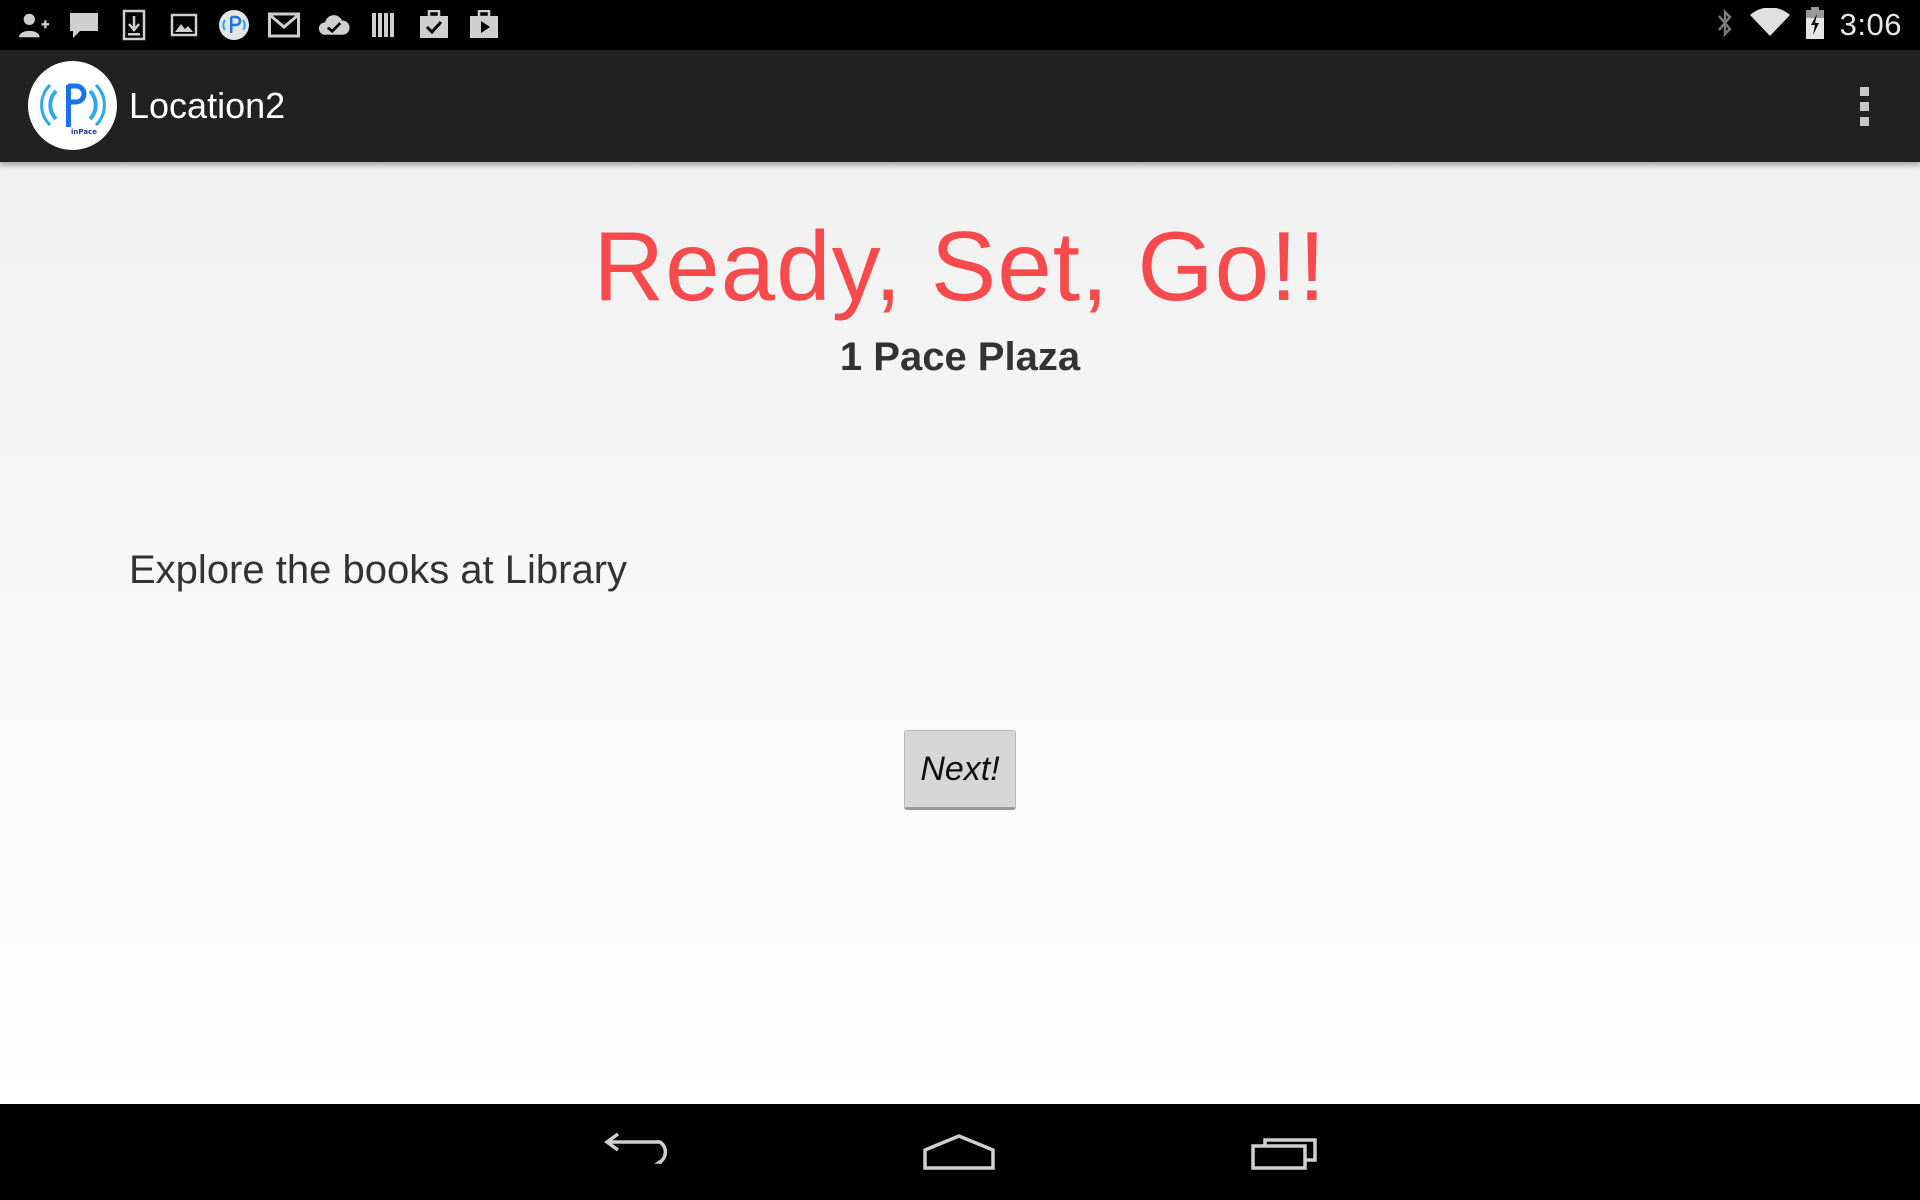 The width and height of the screenshot is (1920, 1200). What do you see at coordinates (134, 25) in the screenshot?
I see `download-icon` at bounding box center [134, 25].